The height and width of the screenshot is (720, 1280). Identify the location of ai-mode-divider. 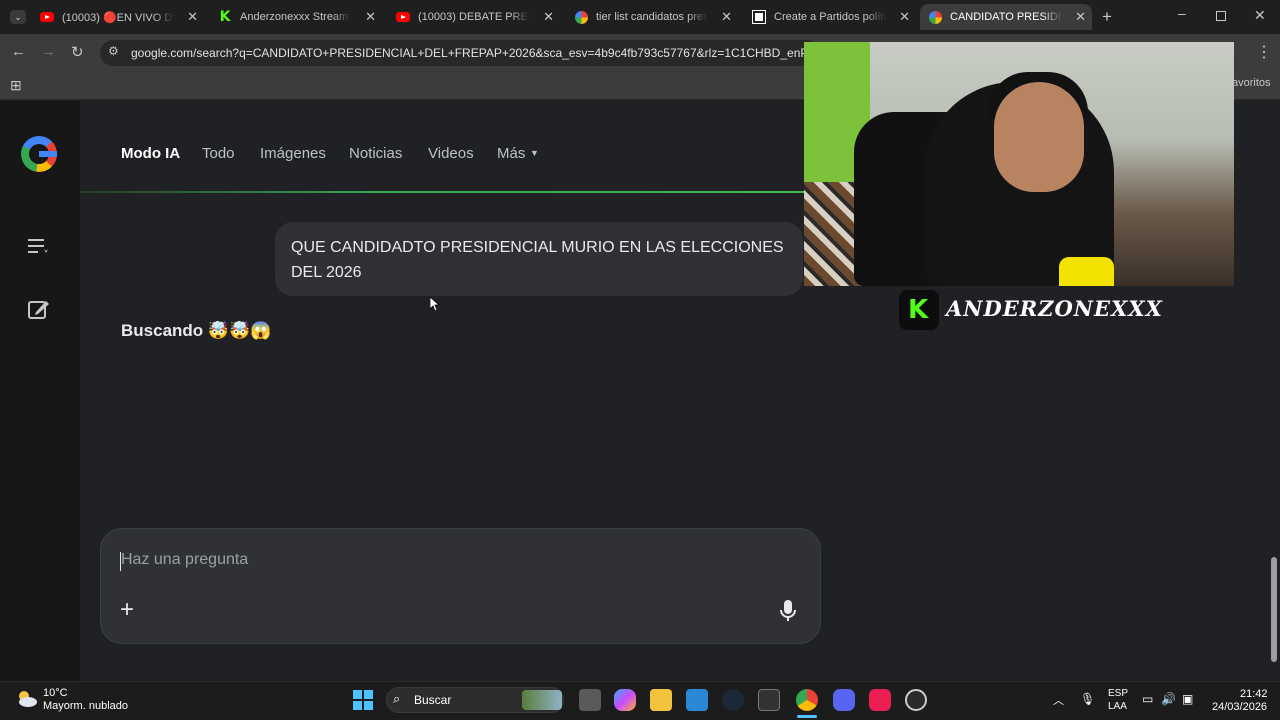
(442, 192).